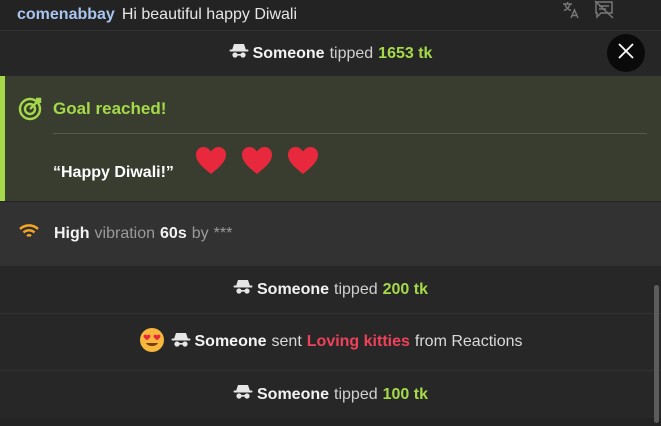 The width and height of the screenshot is (661, 426). I want to click on tip-event: Someone tipped 1653 tk, so click(330, 53).